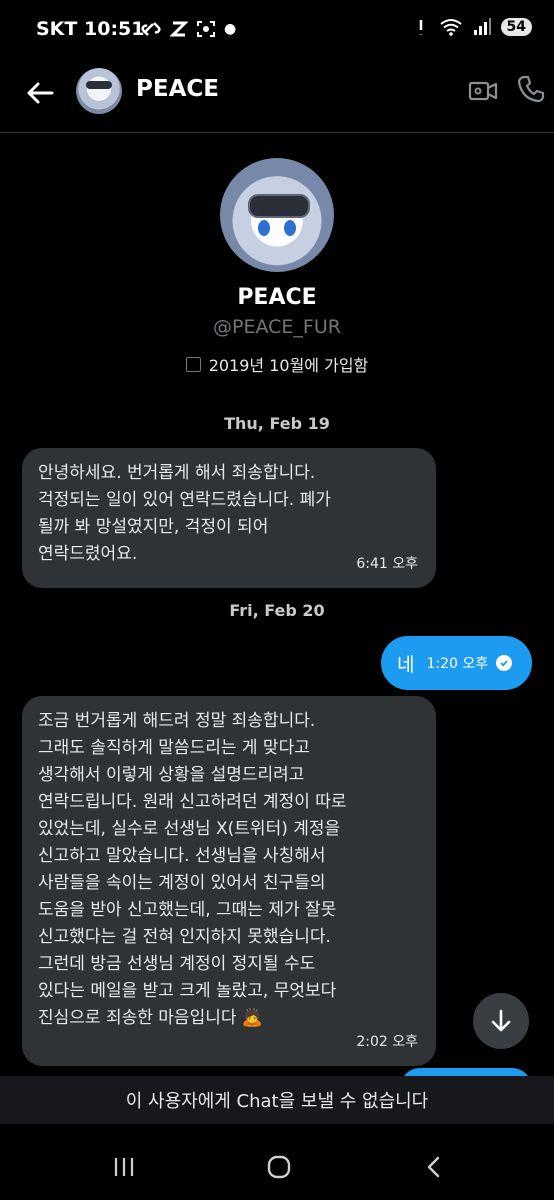  What do you see at coordinates (206, 29) in the screenshot?
I see `scan-icon` at bounding box center [206, 29].